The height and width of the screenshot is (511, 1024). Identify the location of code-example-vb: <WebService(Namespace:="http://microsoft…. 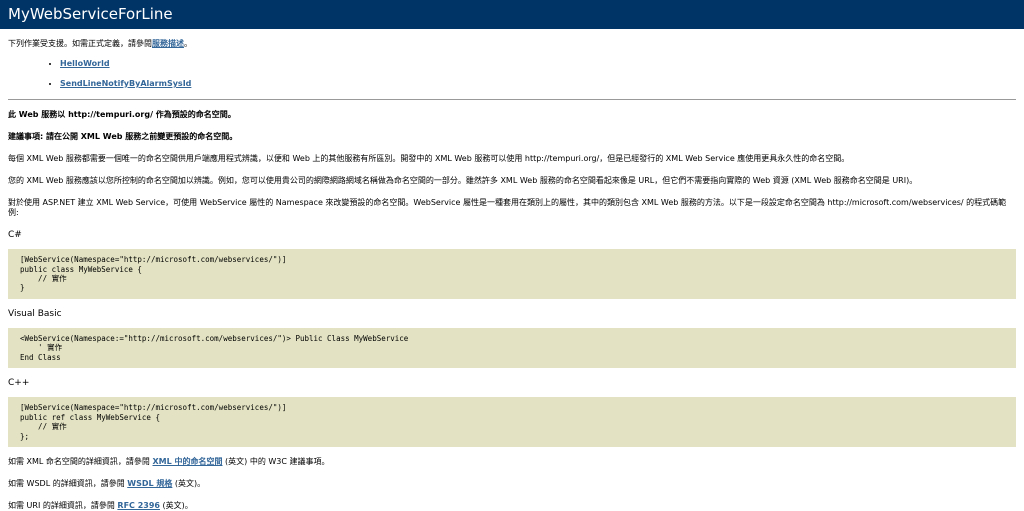
(512, 348).